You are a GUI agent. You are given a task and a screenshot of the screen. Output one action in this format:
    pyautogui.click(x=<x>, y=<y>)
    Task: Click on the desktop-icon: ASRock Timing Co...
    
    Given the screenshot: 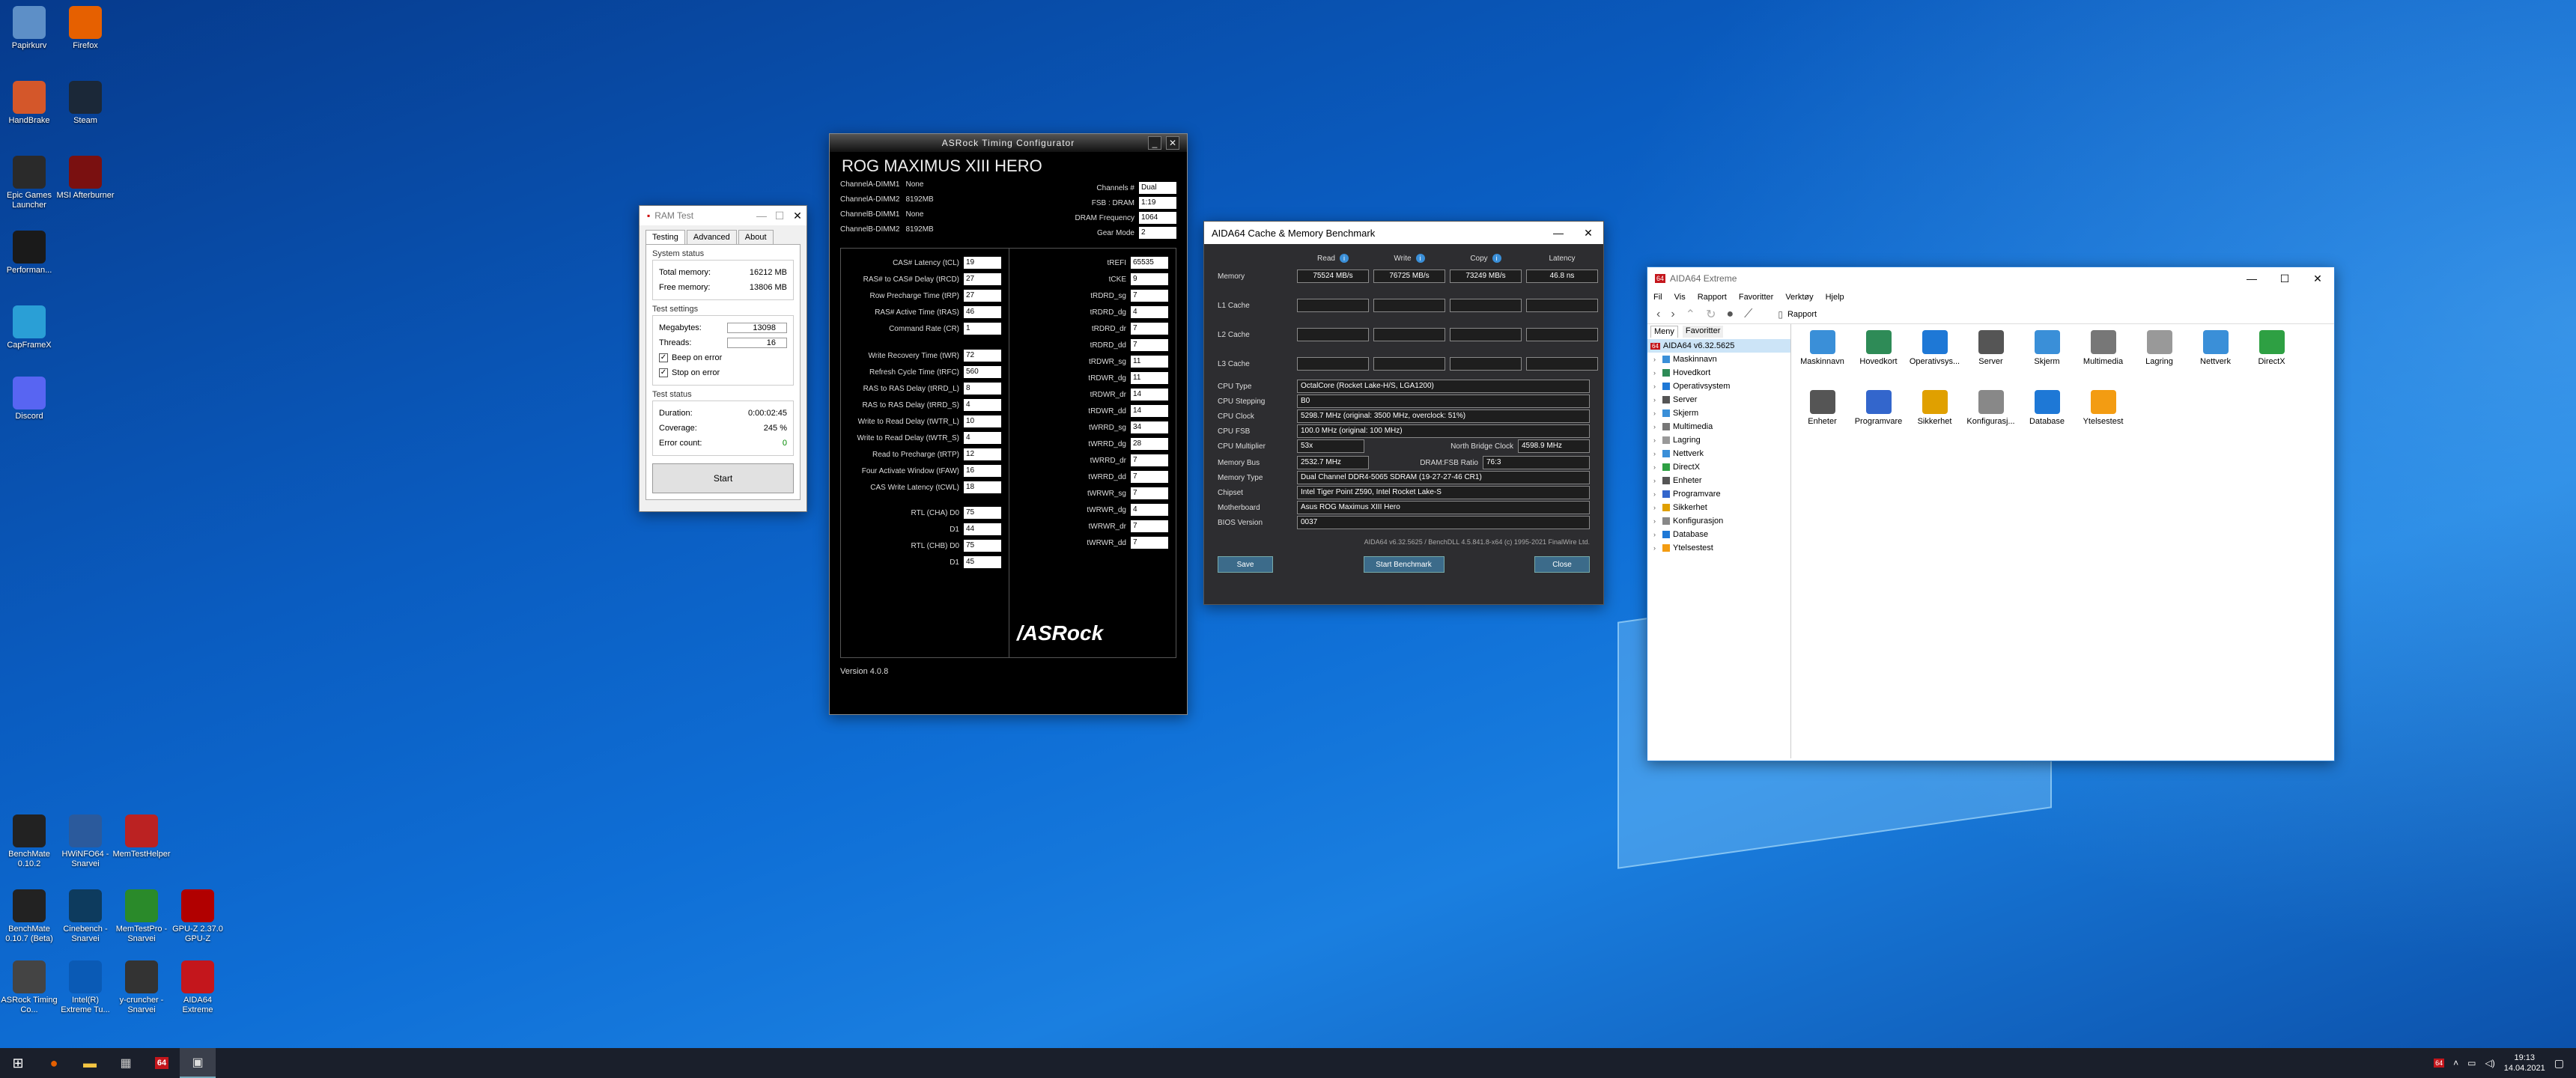 What is the action you would take?
    pyautogui.click(x=29, y=987)
    